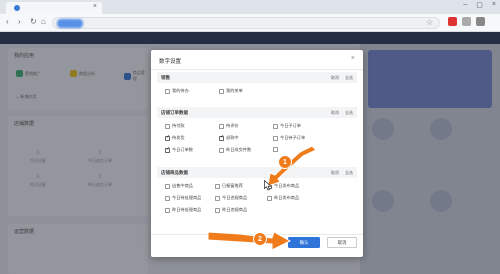 This screenshot has width=500, height=274. Describe the element at coordinates (285, 162) in the screenshot. I see `annotation-marker-1: 1` at that location.